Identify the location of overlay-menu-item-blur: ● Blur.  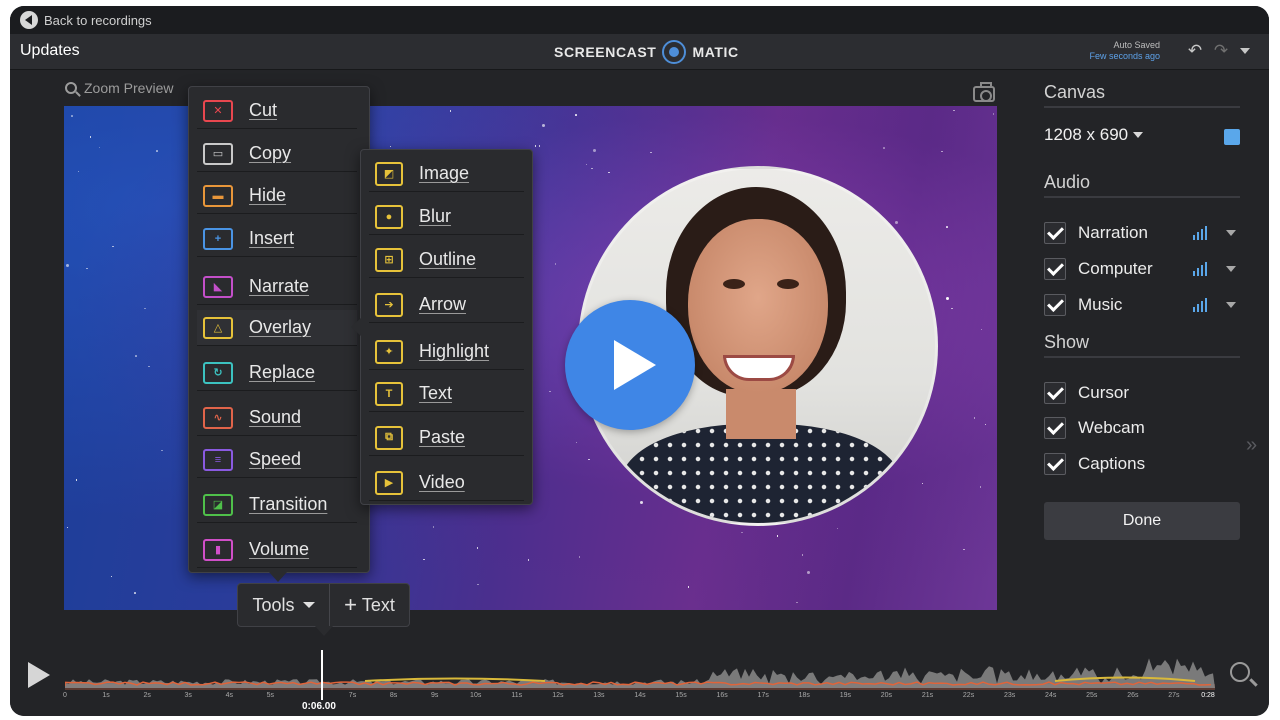
(446, 217).